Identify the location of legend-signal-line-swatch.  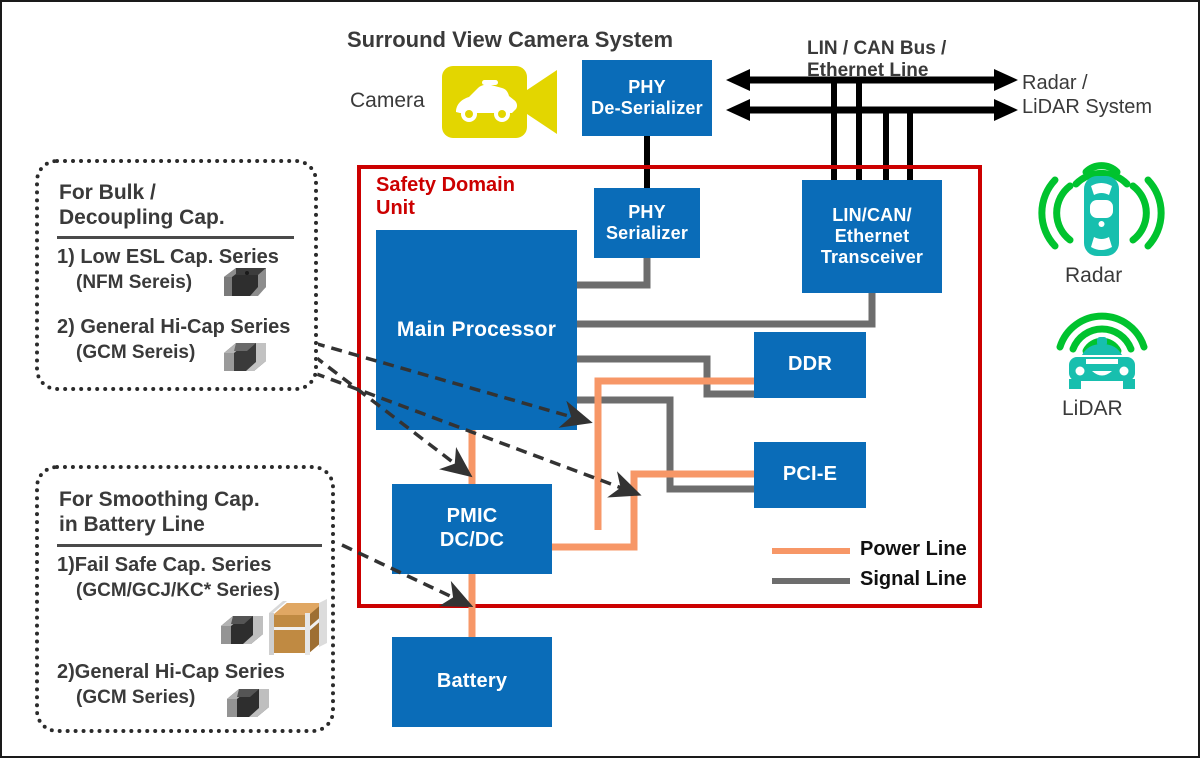
(811, 581).